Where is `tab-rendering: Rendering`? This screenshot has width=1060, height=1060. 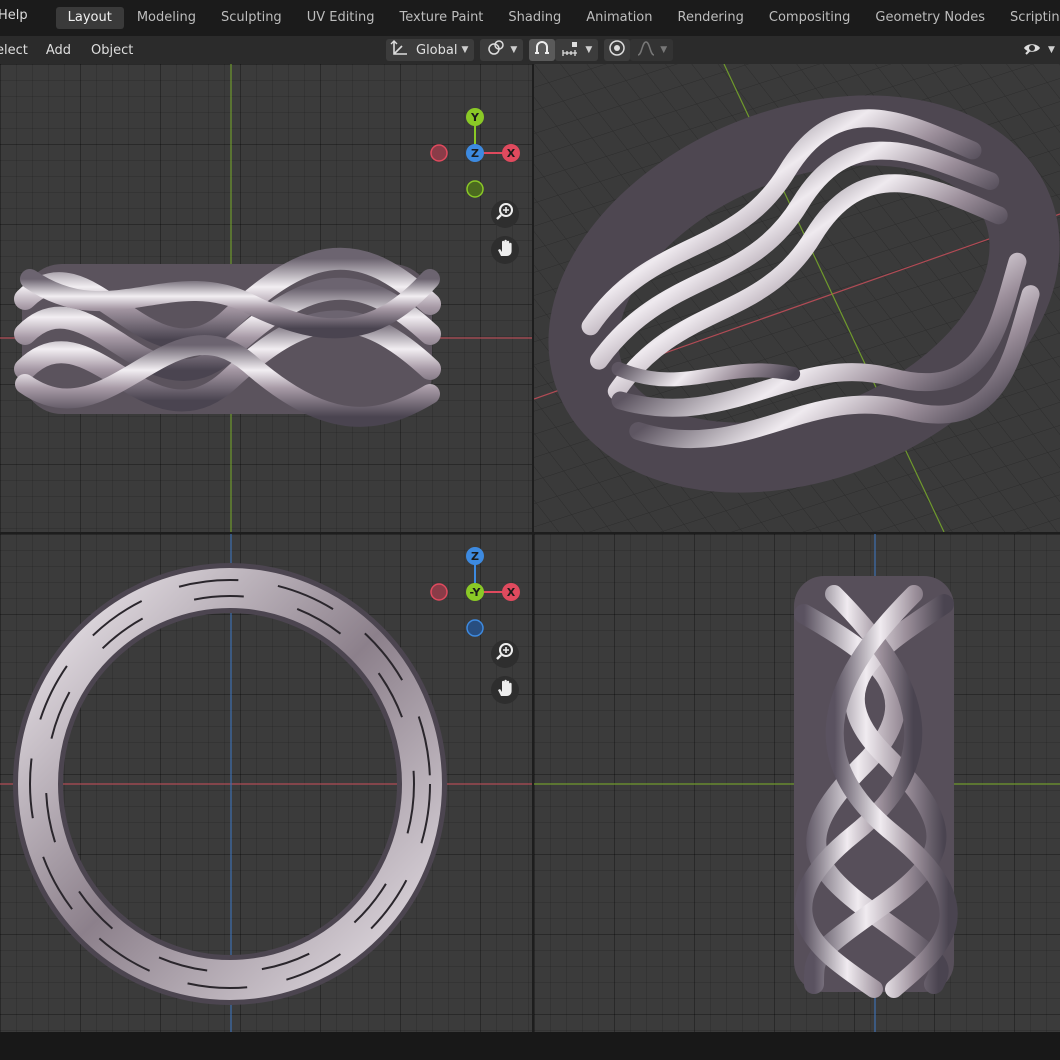
tab-rendering: Rendering is located at coordinates (711, 18).